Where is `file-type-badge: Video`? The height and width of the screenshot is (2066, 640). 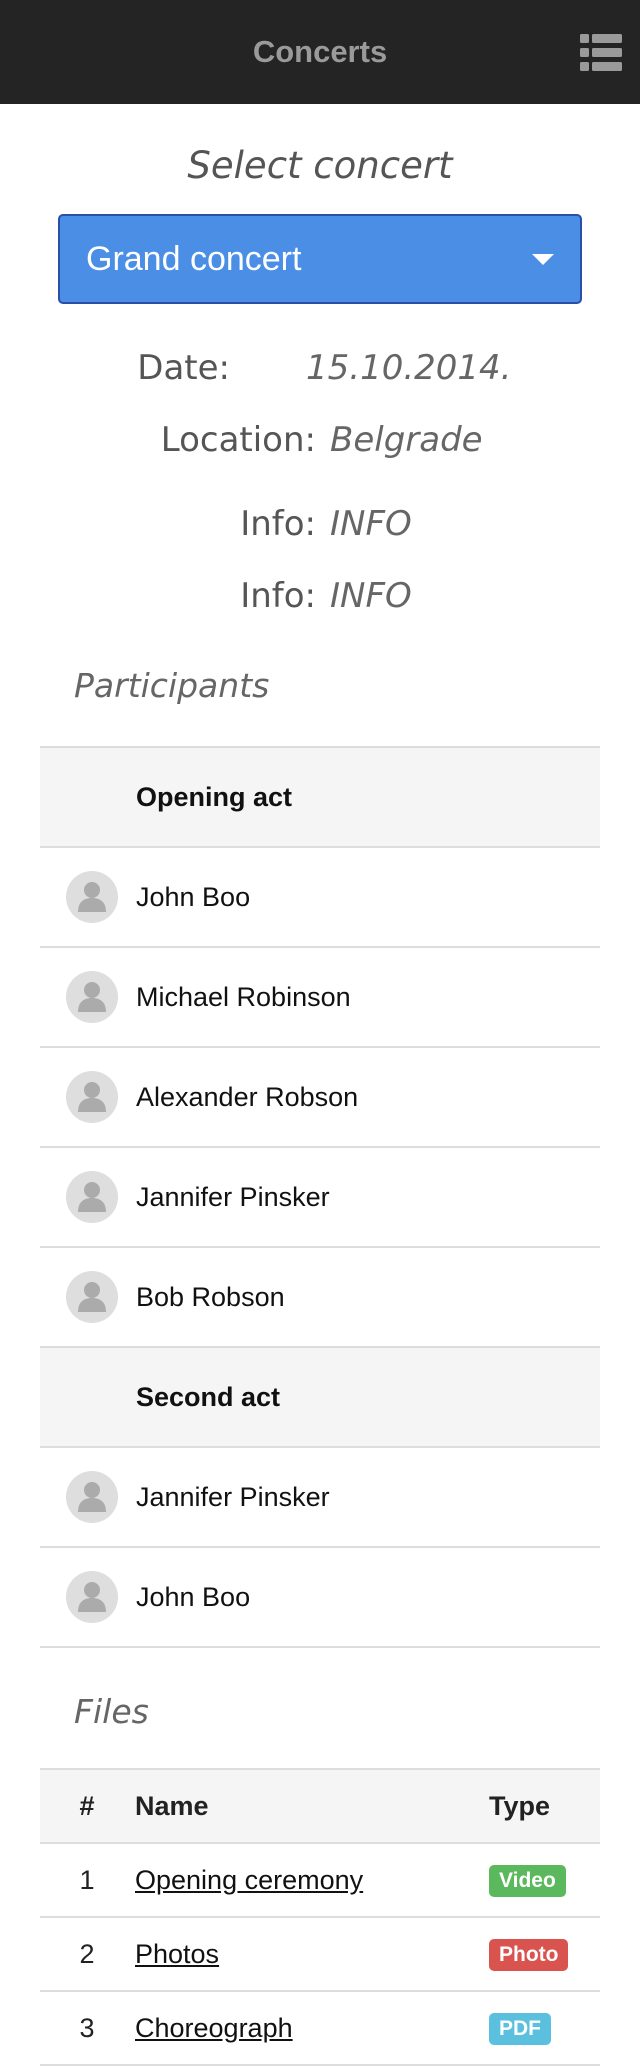
file-type-badge: Video is located at coordinates (527, 1881).